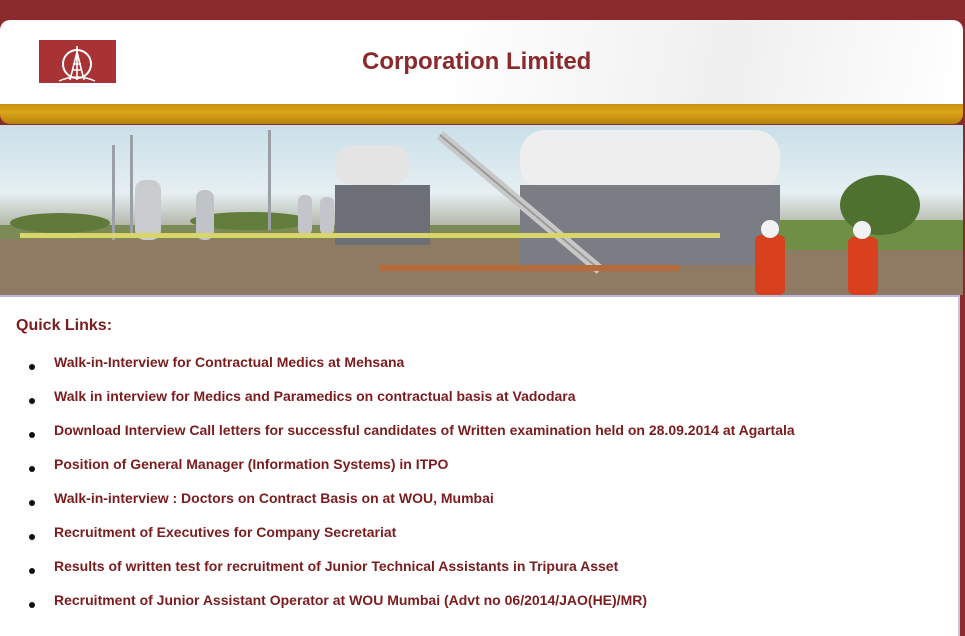  Describe the element at coordinates (481, 114) in the screenshot. I see `header-gold-band` at that location.